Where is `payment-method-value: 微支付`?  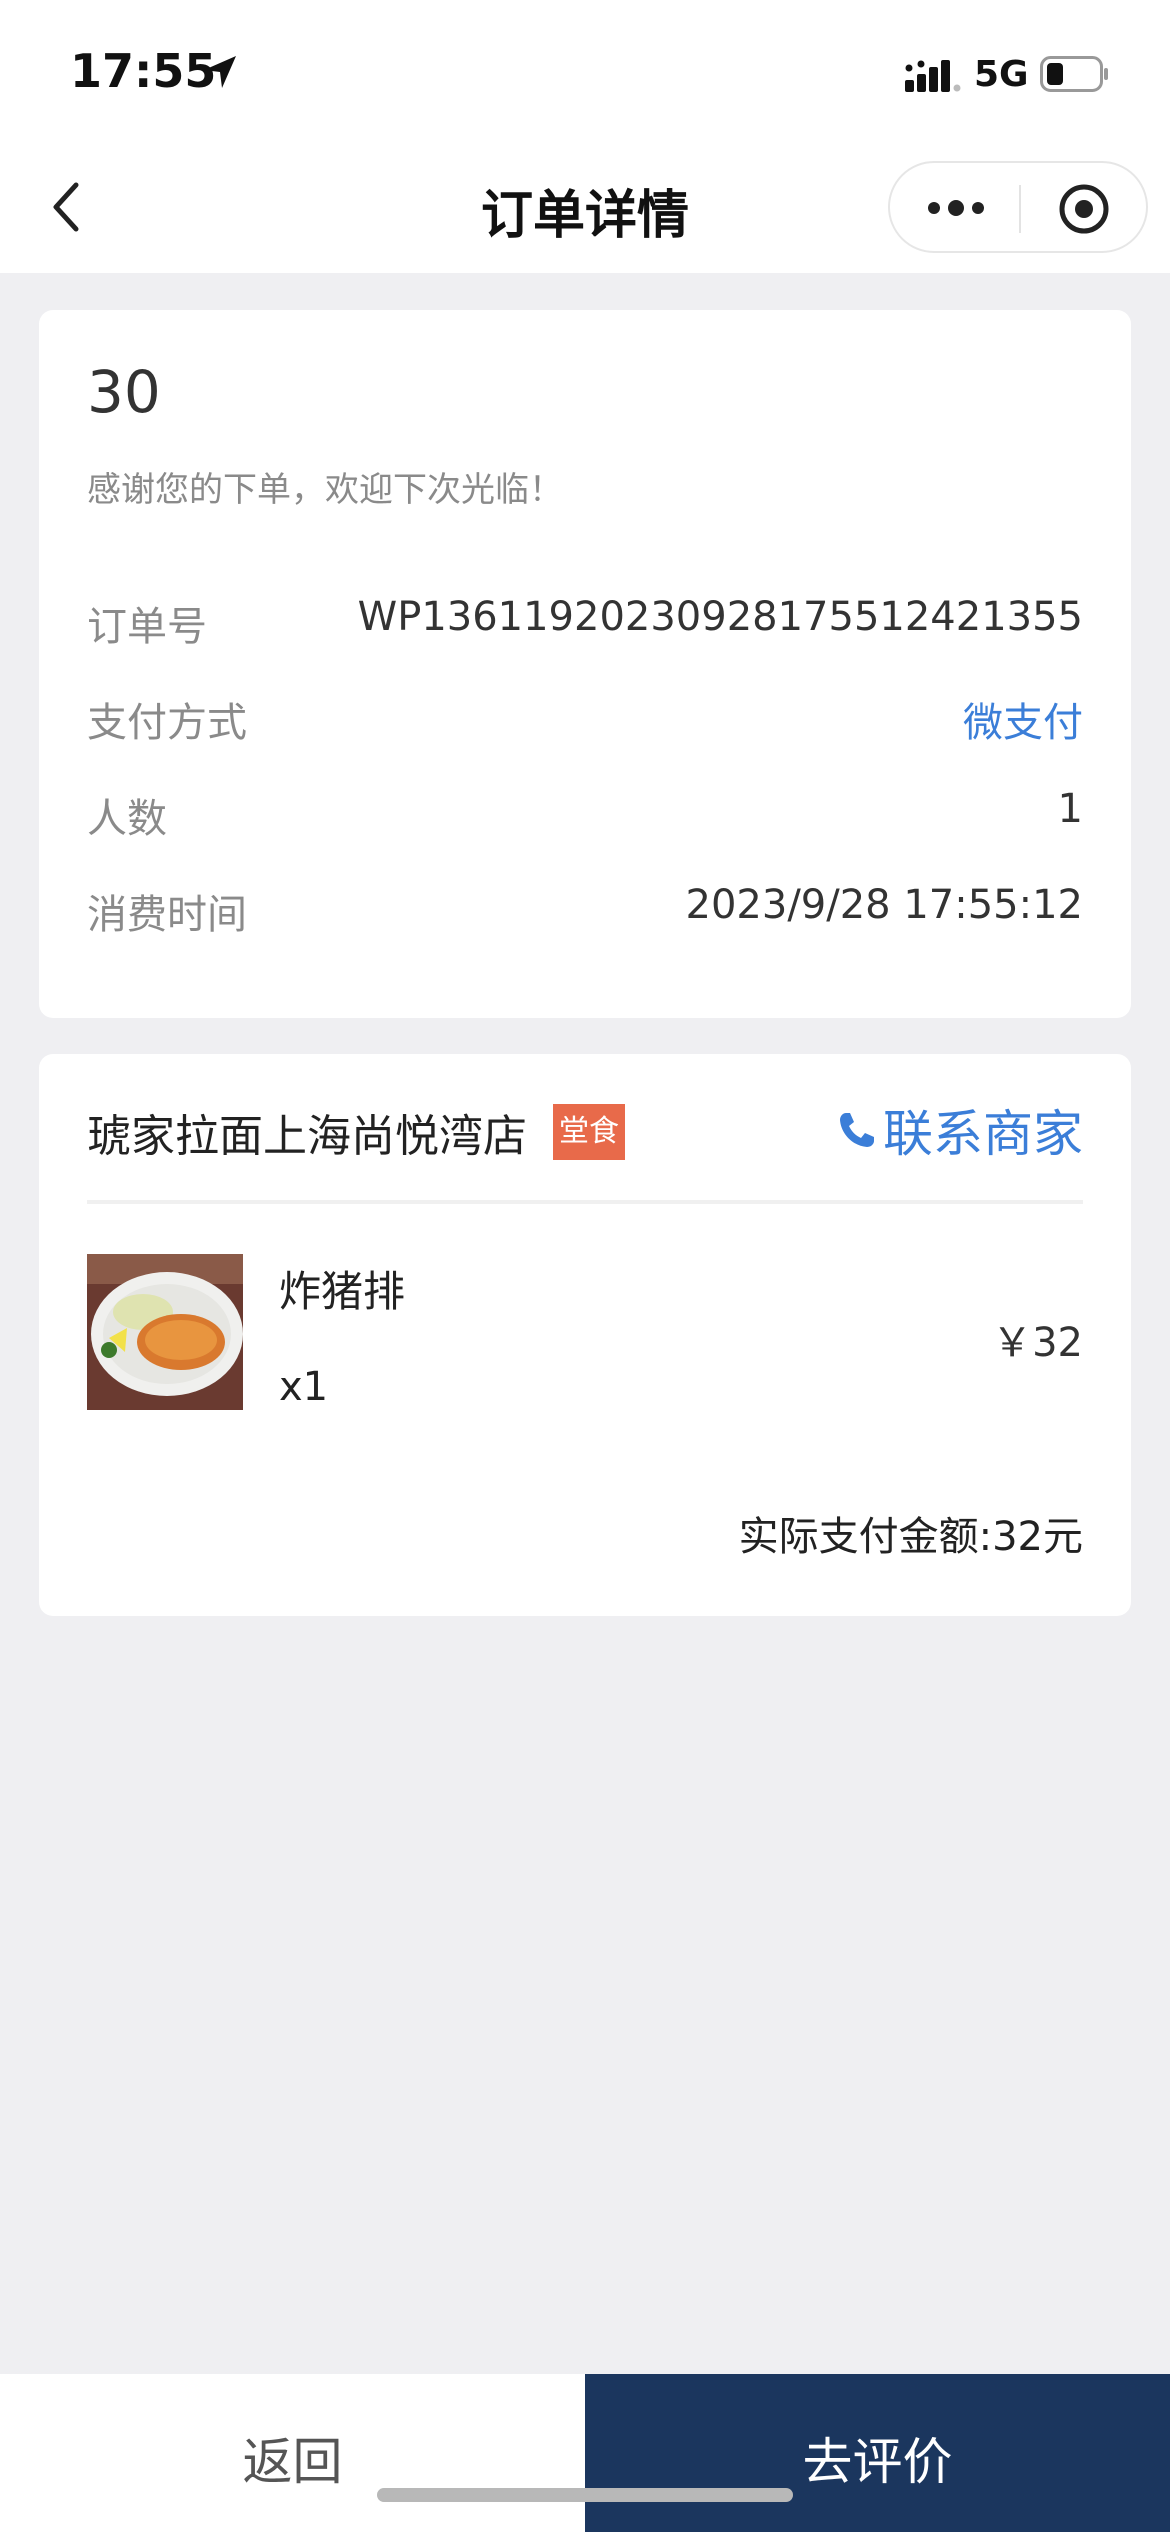
payment-method-value: 微支付 is located at coordinates (1023, 723).